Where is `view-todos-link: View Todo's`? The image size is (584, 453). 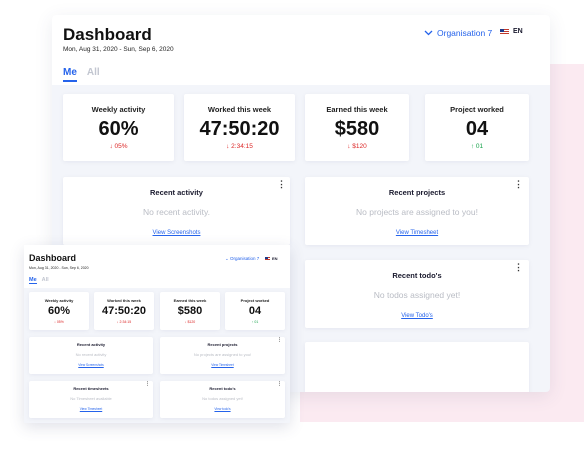 view-todos-link: View Todo's is located at coordinates (417, 316).